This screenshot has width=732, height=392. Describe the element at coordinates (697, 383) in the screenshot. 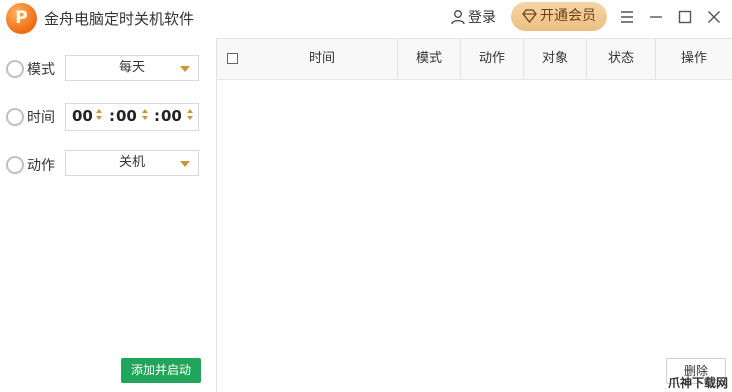

I see `watermark: 爪神下载网` at that location.